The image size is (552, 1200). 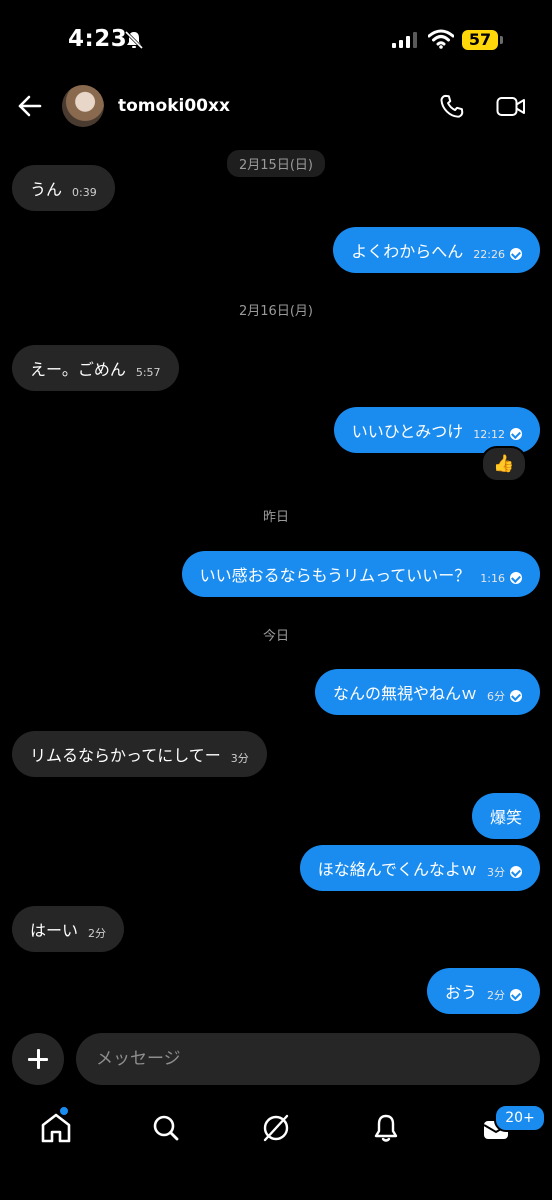 What do you see at coordinates (30, 106) in the screenshot?
I see `back-arrow-icon` at bounding box center [30, 106].